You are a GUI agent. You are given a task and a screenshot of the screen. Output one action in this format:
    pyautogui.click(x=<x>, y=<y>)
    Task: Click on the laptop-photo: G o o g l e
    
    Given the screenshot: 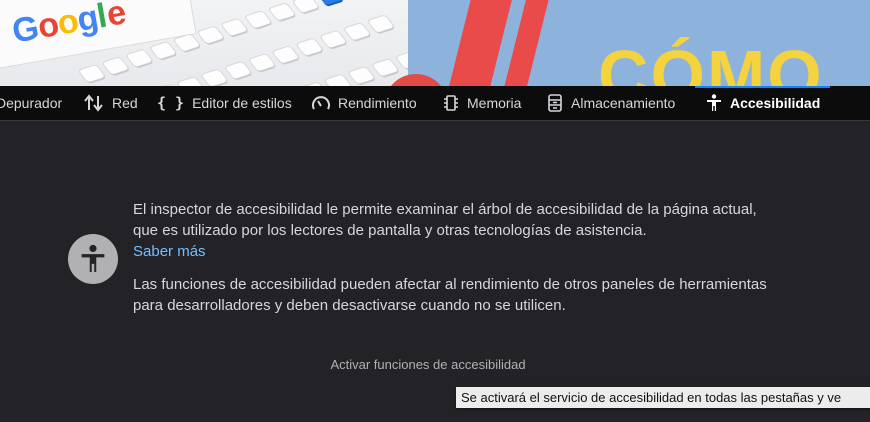 What is the action you would take?
    pyautogui.click(x=211, y=43)
    